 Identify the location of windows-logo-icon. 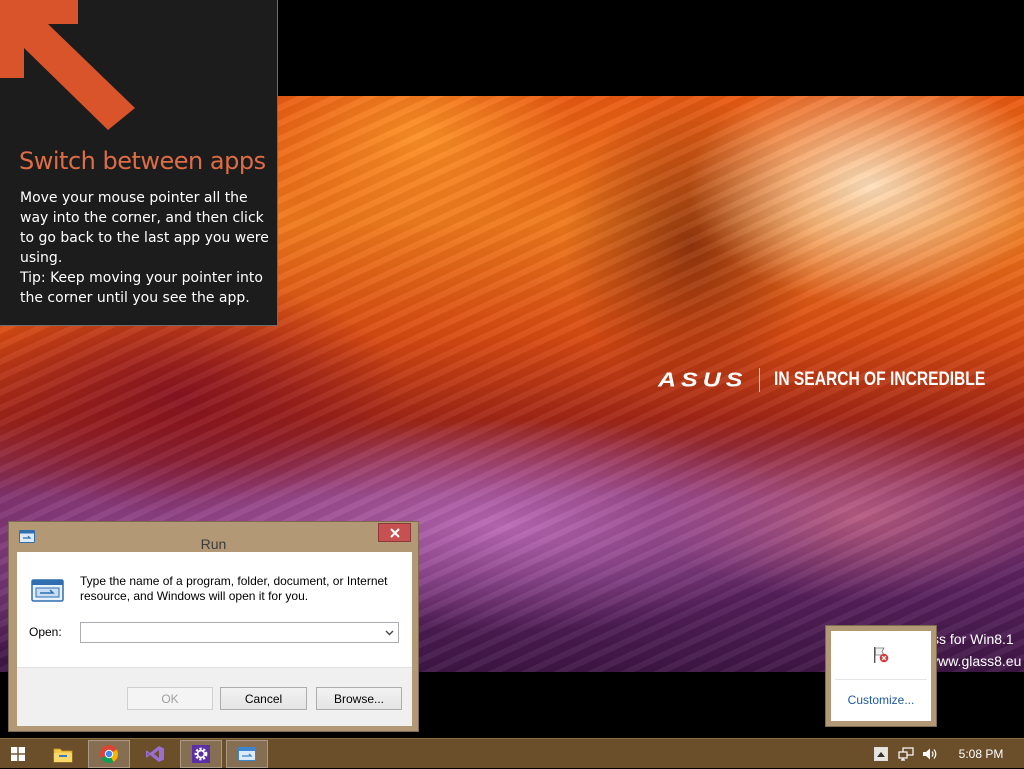
(18, 754).